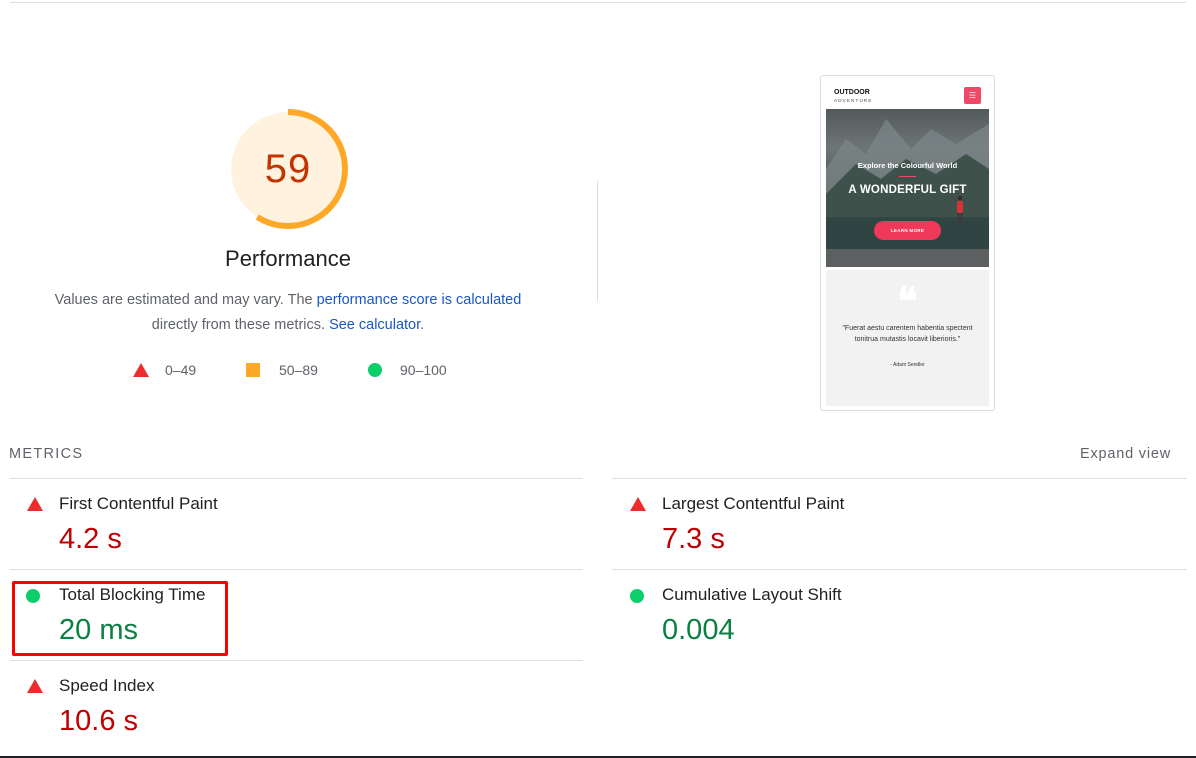  What do you see at coordinates (164, 370) in the screenshot?
I see `legend-fail: 0–49` at bounding box center [164, 370].